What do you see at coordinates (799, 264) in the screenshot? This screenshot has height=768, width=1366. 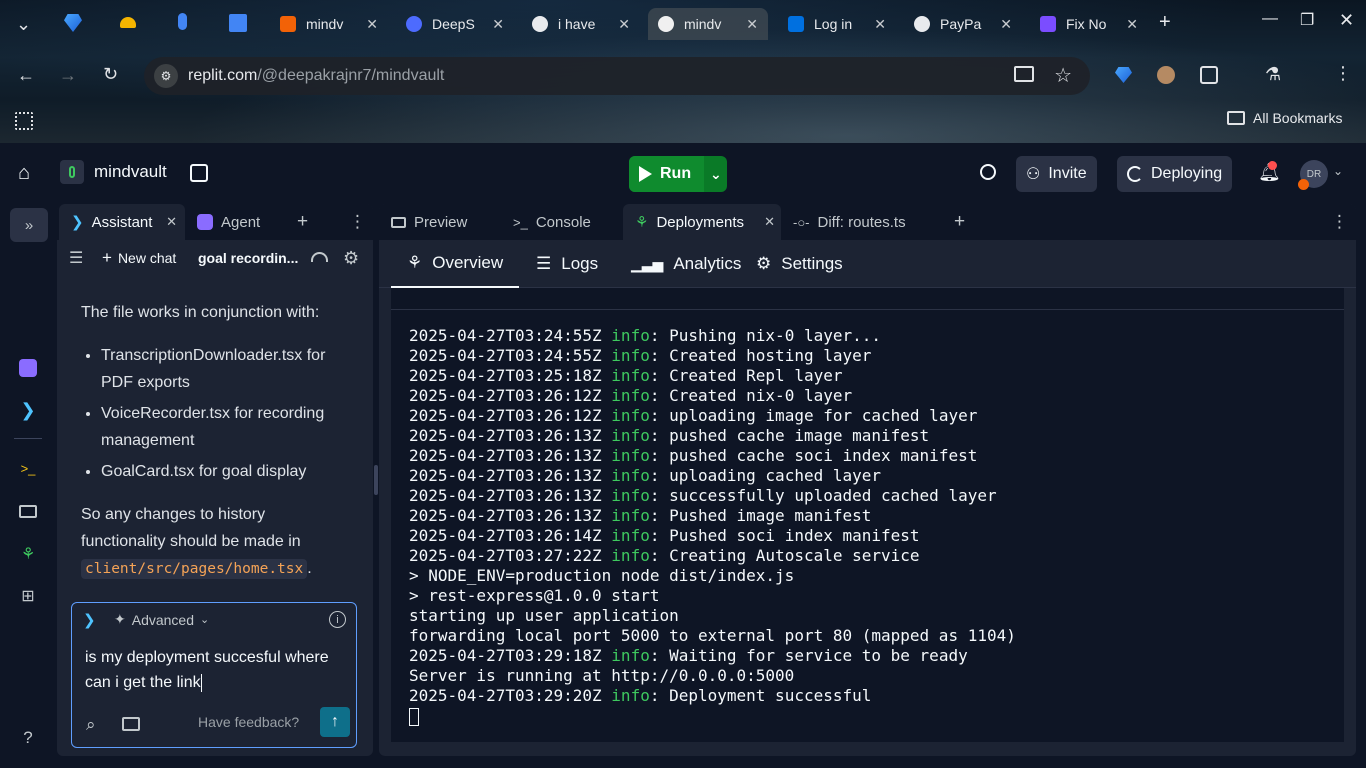 I see `subtab-settings: ⚙ Settings` at bounding box center [799, 264].